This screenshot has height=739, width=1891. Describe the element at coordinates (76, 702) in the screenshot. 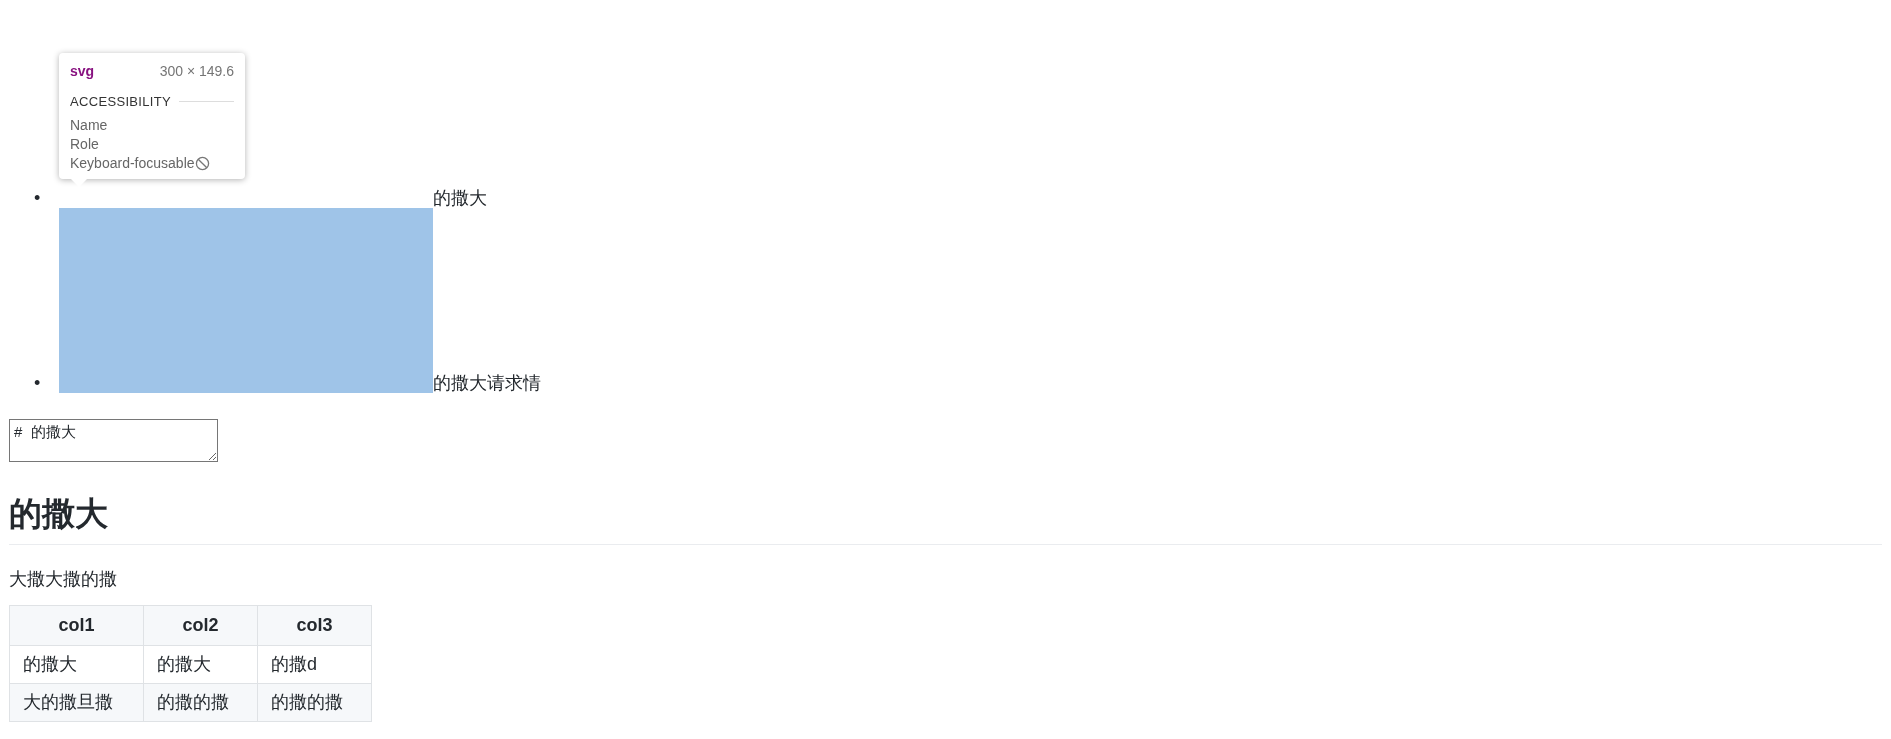

I see `table-cell: 大的撒旦撒` at that location.